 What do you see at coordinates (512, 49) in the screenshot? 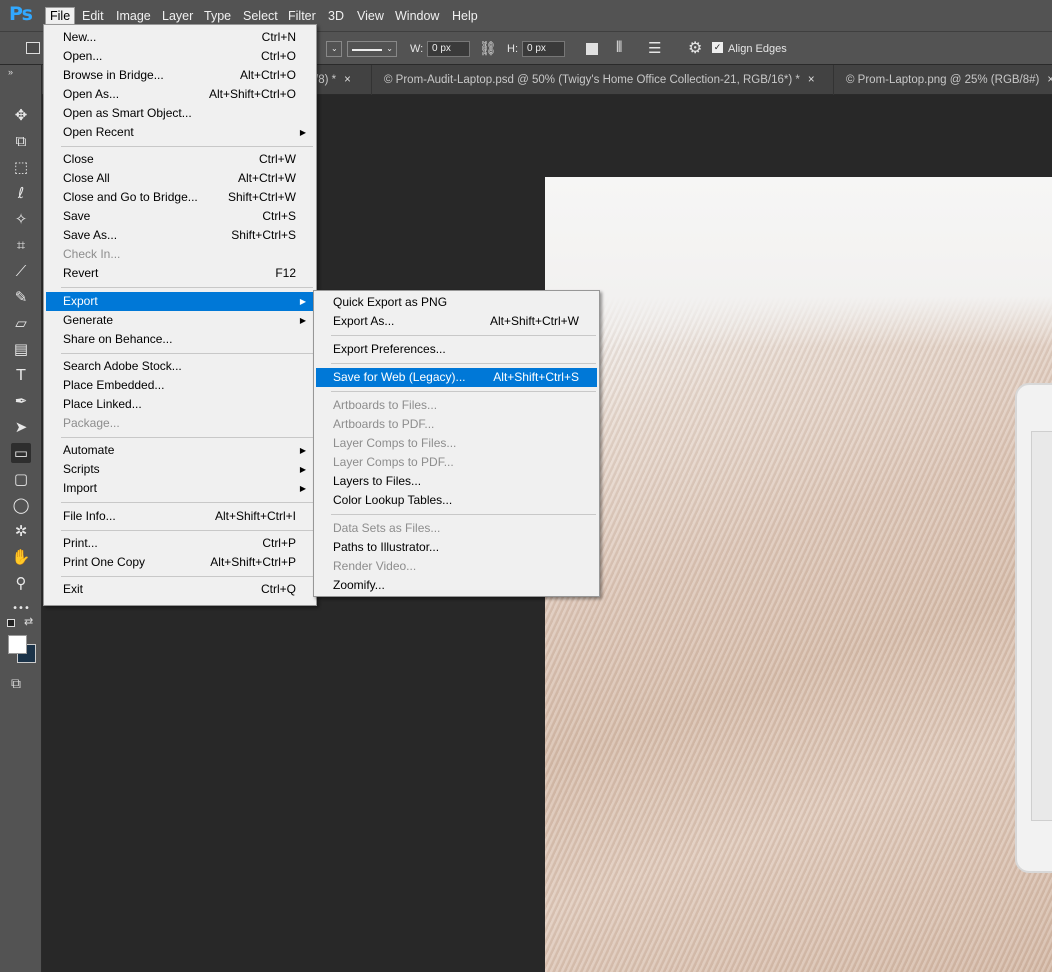
I see `height-label: H:` at bounding box center [512, 49].